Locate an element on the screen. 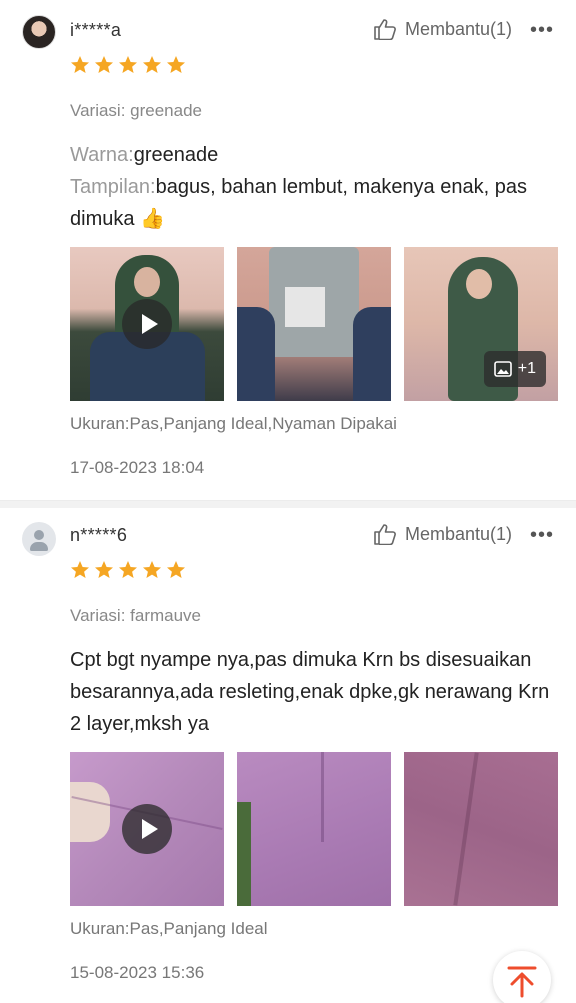 This screenshot has height=1003, width=576. reviewer-name: n*****6 is located at coordinates (99, 535).